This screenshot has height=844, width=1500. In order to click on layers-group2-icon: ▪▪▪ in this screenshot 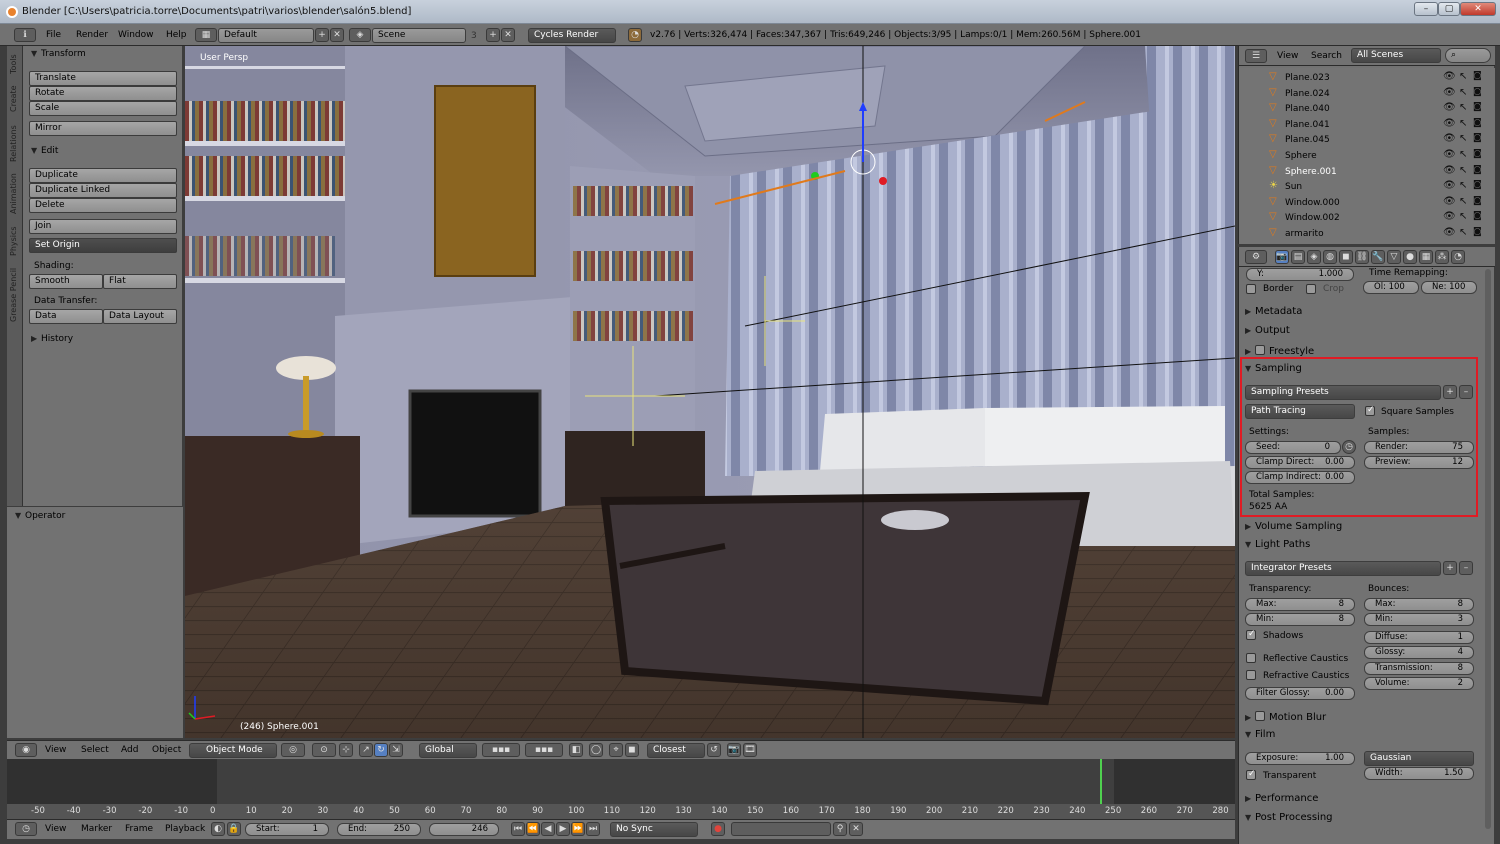, I will do `click(544, 750)`.